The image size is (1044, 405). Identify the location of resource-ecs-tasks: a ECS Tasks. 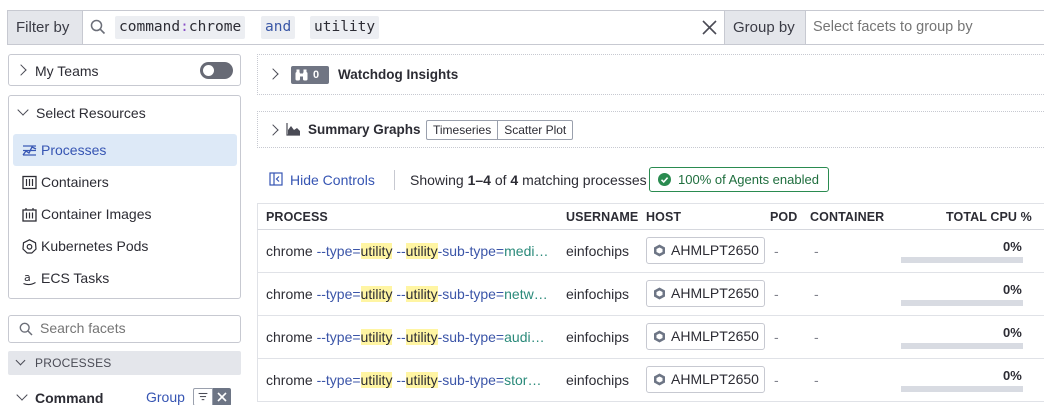
(125, 278).